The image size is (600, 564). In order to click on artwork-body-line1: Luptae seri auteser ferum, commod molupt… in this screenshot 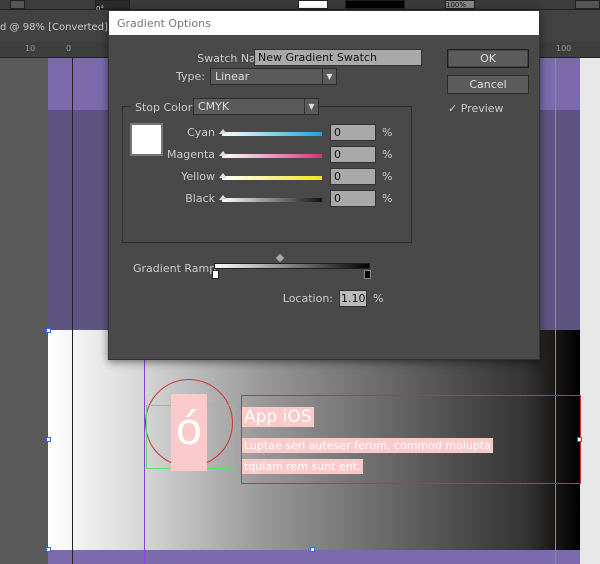, I will do `click(367, 445)`.